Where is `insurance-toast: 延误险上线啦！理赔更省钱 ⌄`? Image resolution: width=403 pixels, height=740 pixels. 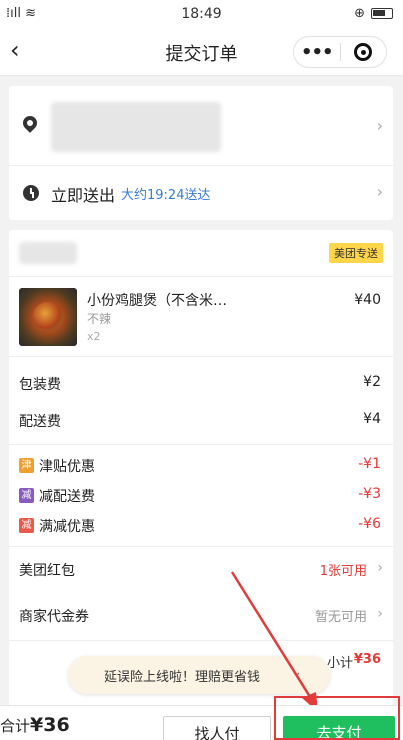
insurance-toast: 延误险上线啦！理赔更省钱 ⌄ is located at coordinates (199, 675).